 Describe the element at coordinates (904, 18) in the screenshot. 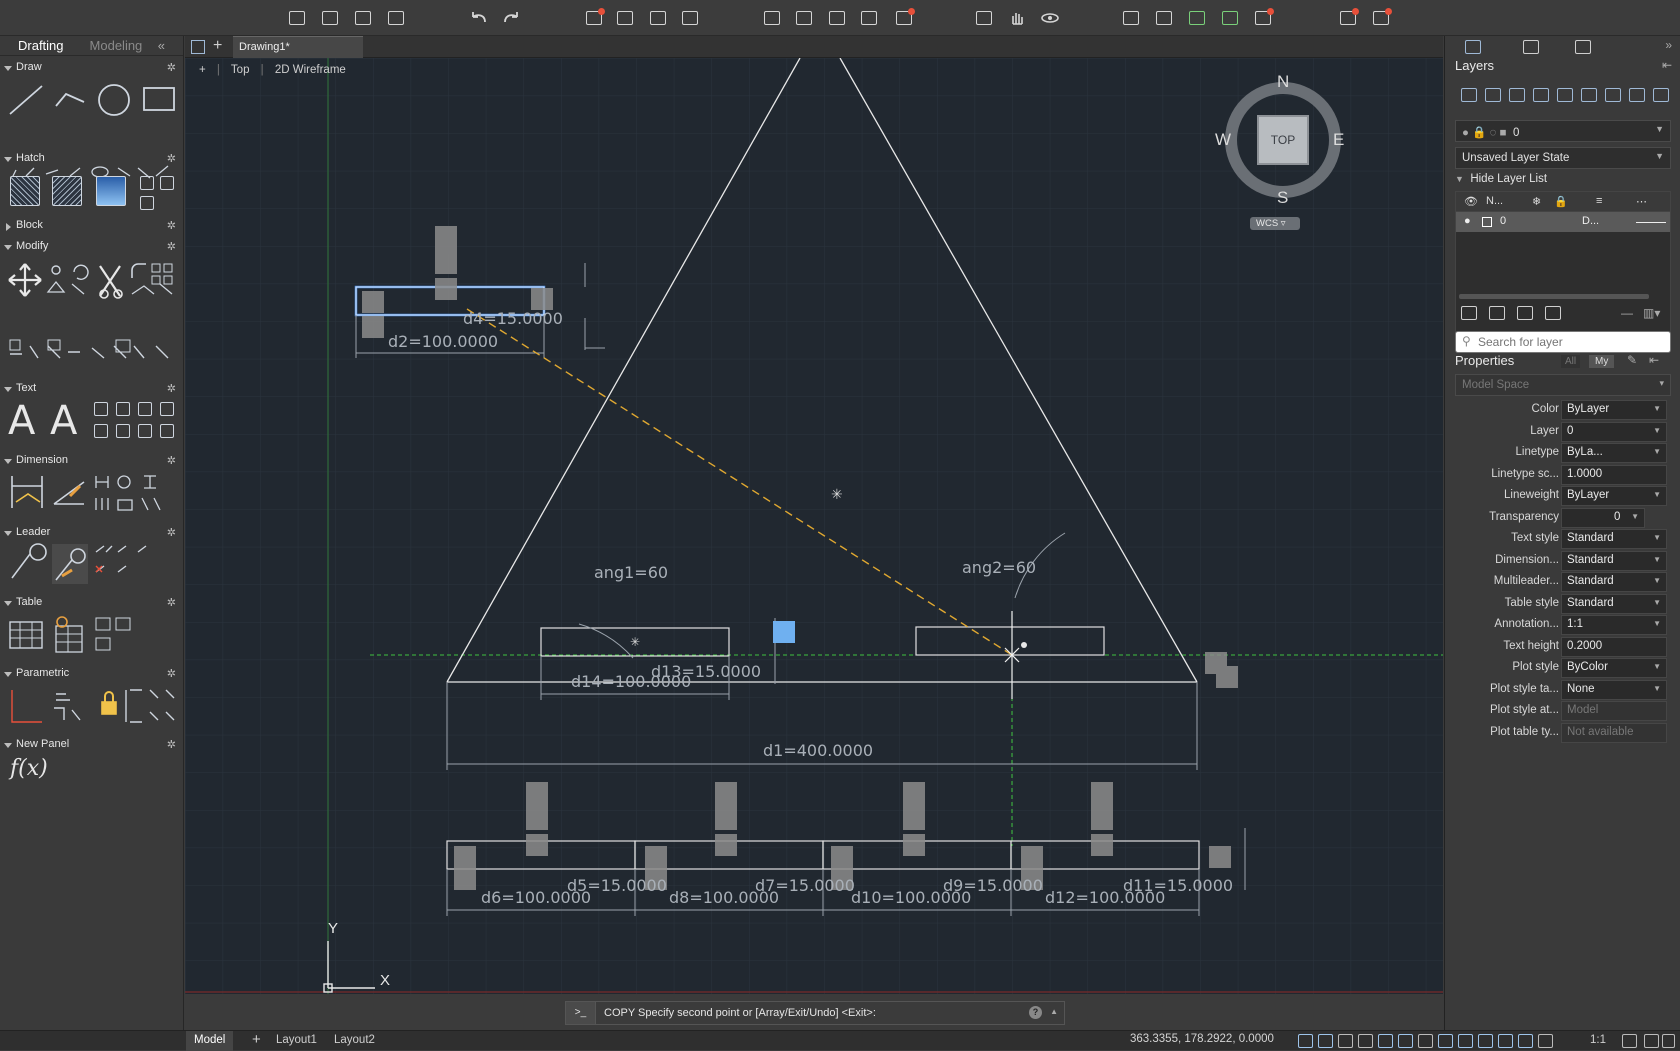

I see `xref-icon` at that location.